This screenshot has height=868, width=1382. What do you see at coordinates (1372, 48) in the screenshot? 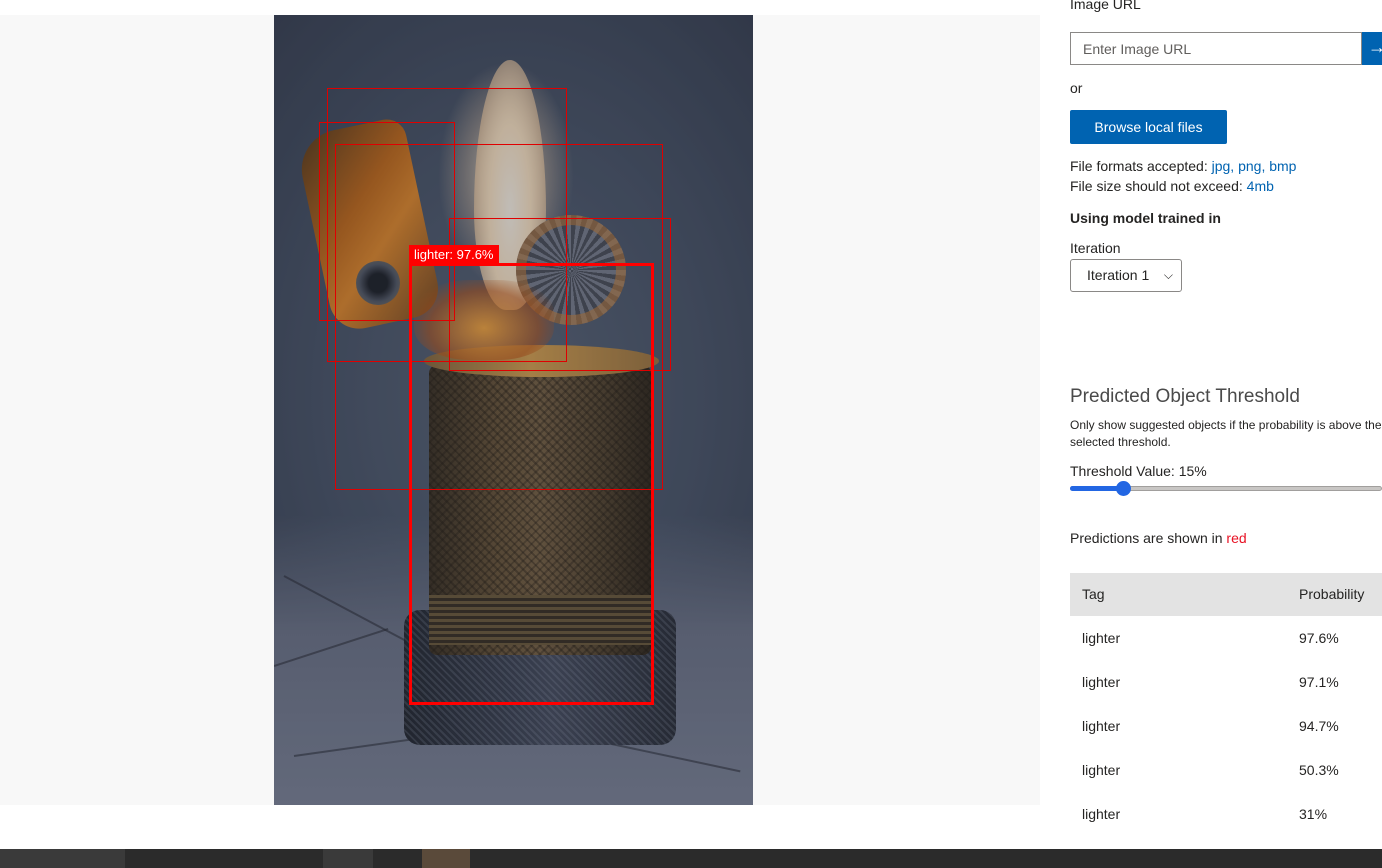
I see `arrow-right-icon: →` at bounding box center [1372, 48].